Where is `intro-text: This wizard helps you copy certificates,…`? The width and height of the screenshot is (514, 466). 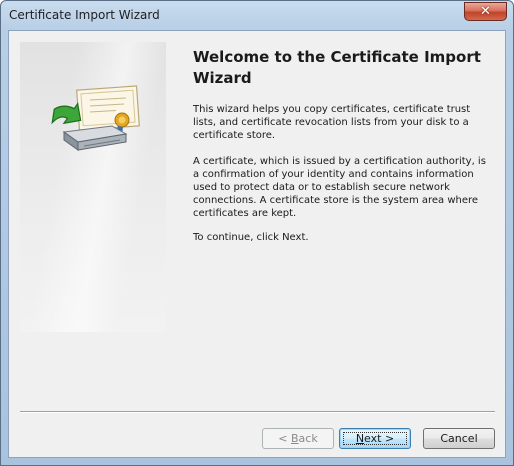 intro-text: This wizard helps you copy certificates,… is located at coordinates (332, 122).